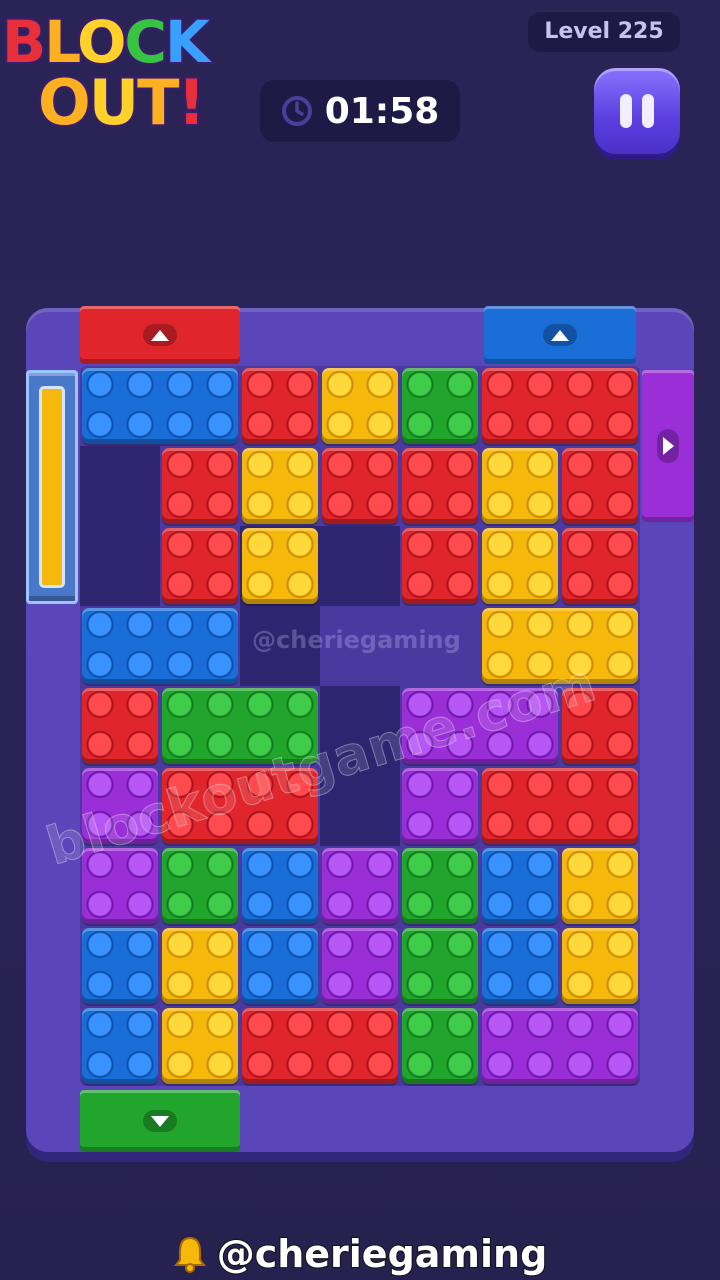 The height and width of the screenshot is (1280, 720). I want to click on yellow-gate-bar, so click(52, 487).